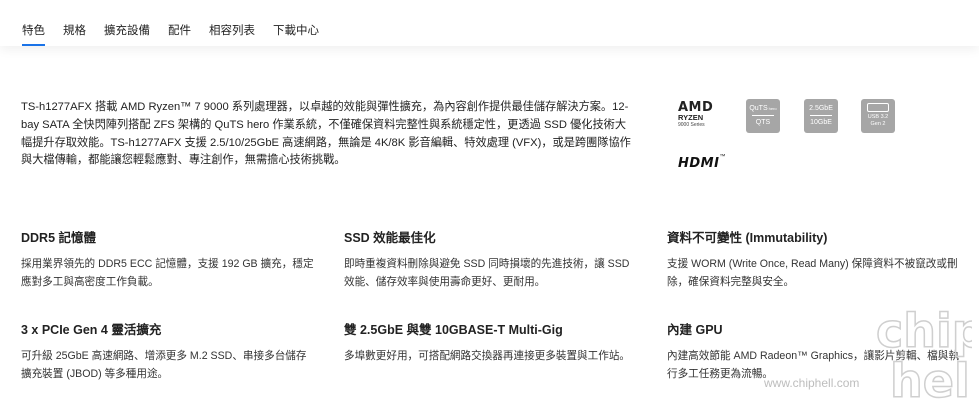 This screenshot has width=979, height=420. I want to click on watermark-url: www.chiphell.com, so click(812, 383).